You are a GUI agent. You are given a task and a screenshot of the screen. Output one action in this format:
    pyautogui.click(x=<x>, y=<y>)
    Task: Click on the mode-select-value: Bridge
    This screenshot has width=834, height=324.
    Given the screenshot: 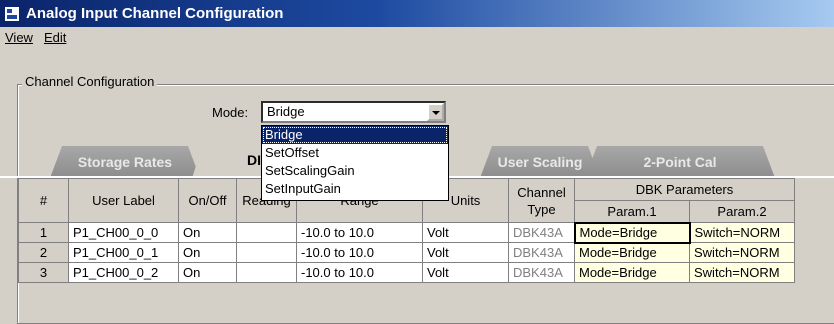 What is the action you would take?
    pyautogui.click(x=286, y=111)
    